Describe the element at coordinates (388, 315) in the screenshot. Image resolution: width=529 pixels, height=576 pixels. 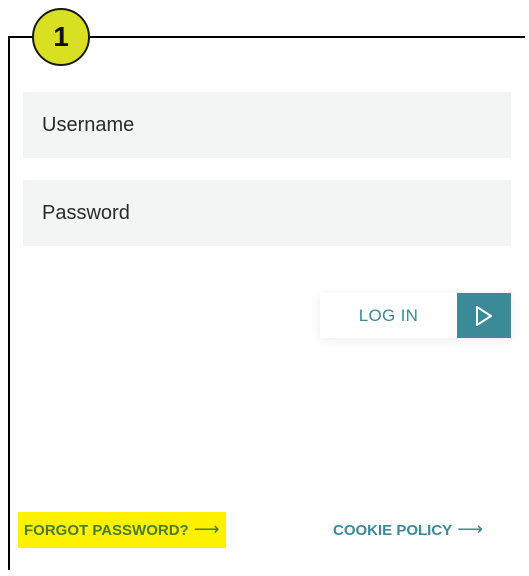
I see `login-button-label: LOG IN` at that location.